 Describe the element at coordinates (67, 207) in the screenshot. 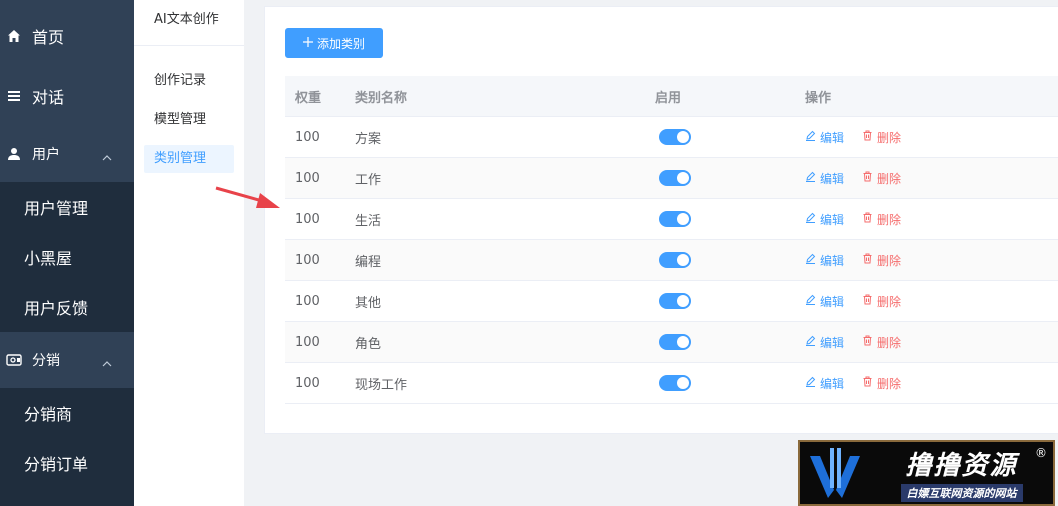

I see `sidebar-item-user-management: 用户管理` at that location.